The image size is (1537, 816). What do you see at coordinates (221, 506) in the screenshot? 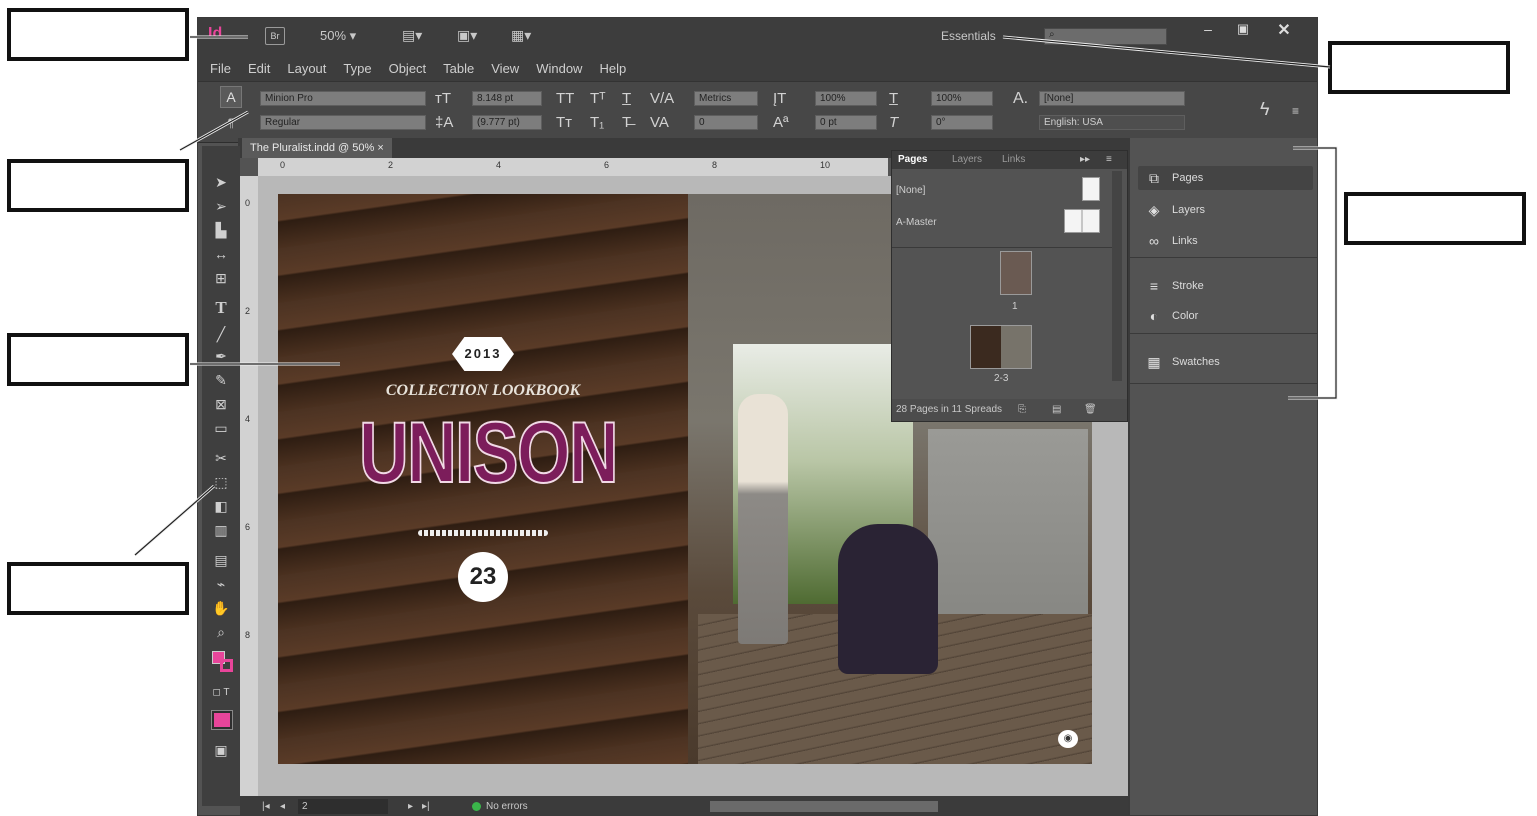
I see `gradient-swatch-tool-icon: ◧` at bounding box center [221, 506].